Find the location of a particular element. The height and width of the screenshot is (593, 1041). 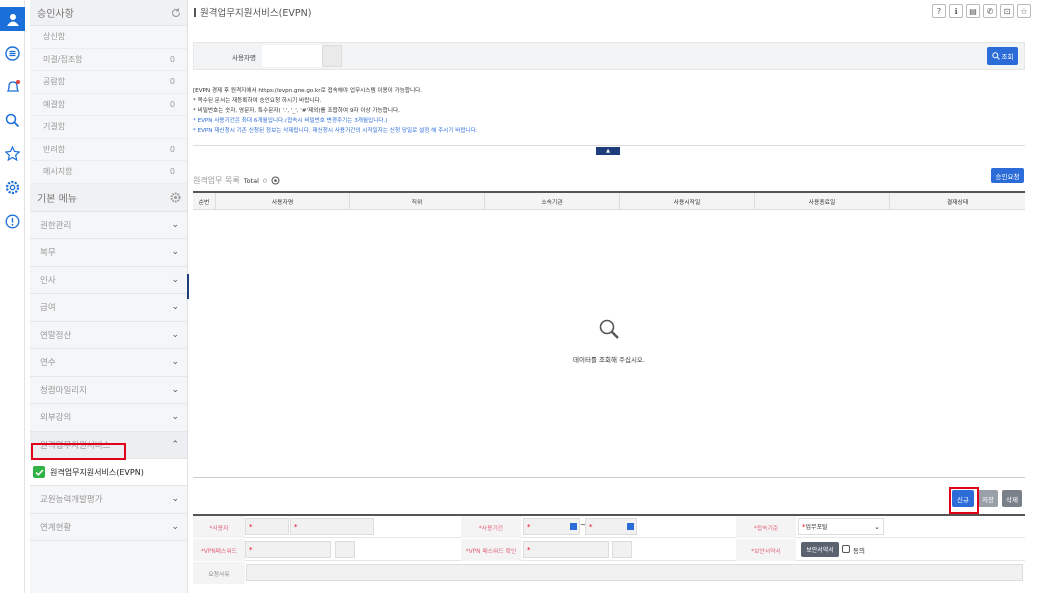

phone-icon: ✆ is located at coordinates (990, 11).